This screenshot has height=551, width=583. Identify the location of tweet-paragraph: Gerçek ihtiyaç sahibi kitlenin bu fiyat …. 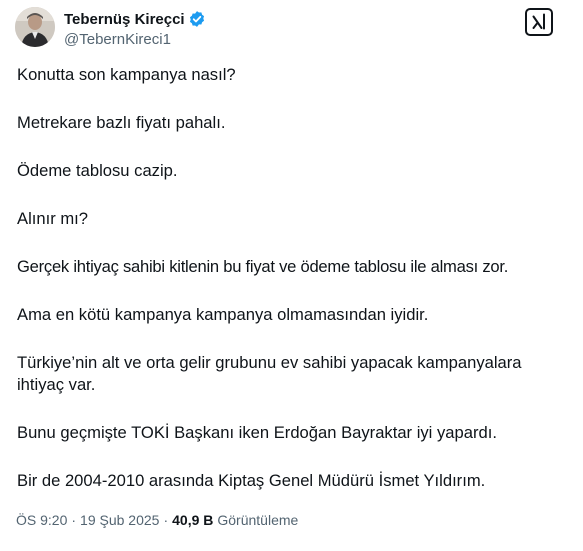
(263, 266).